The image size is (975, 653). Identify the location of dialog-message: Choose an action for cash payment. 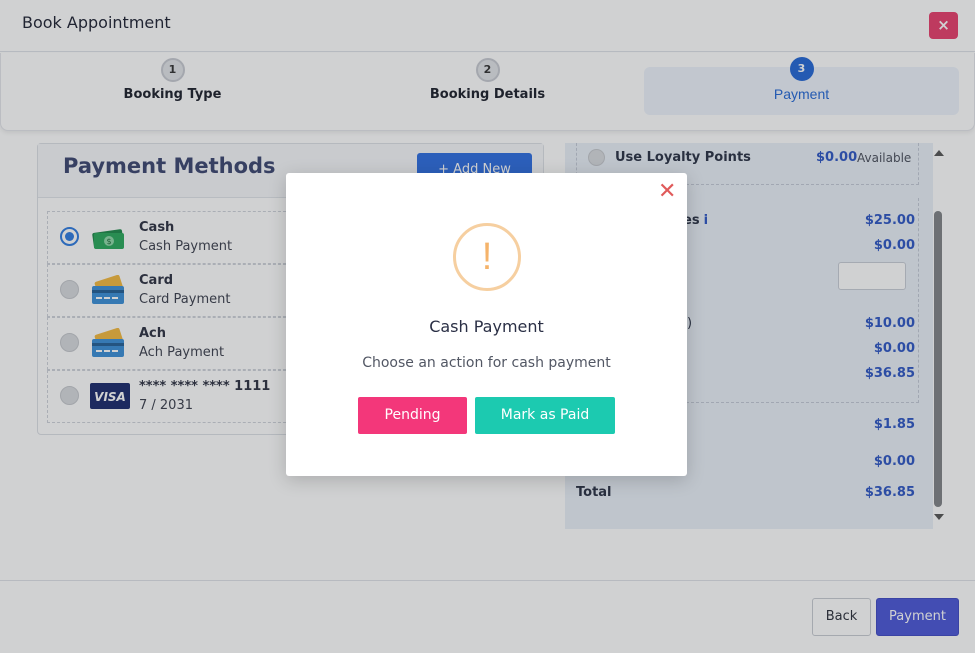
(486, 363).